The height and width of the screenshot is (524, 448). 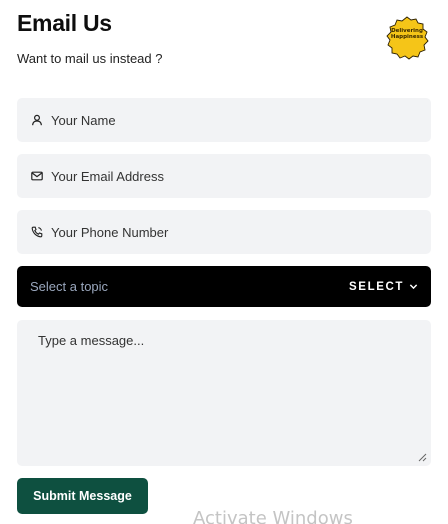 I want to click on resize-handle-icon, so click(x=422, y=457).